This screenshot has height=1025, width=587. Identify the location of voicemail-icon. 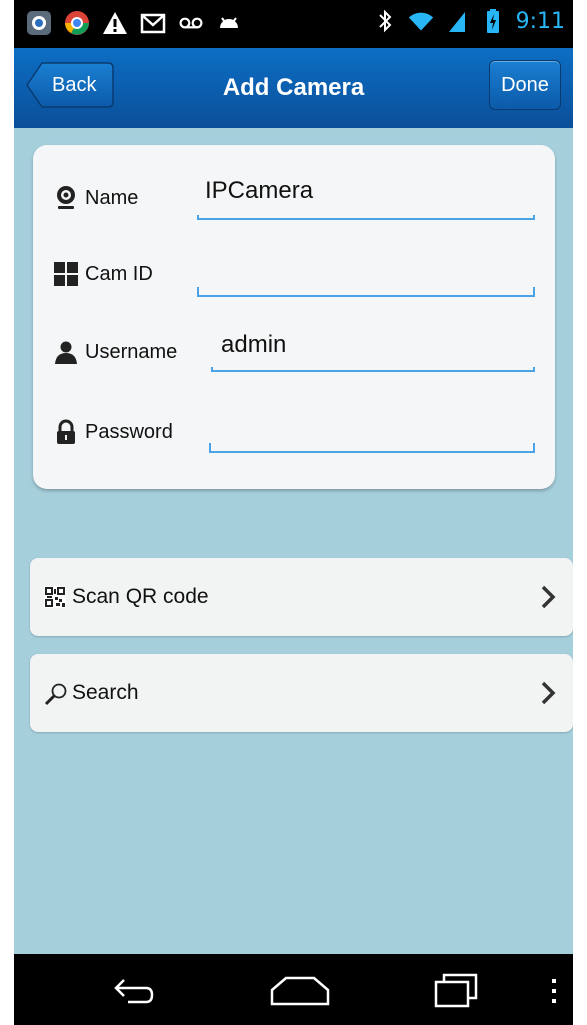
(191, 23).